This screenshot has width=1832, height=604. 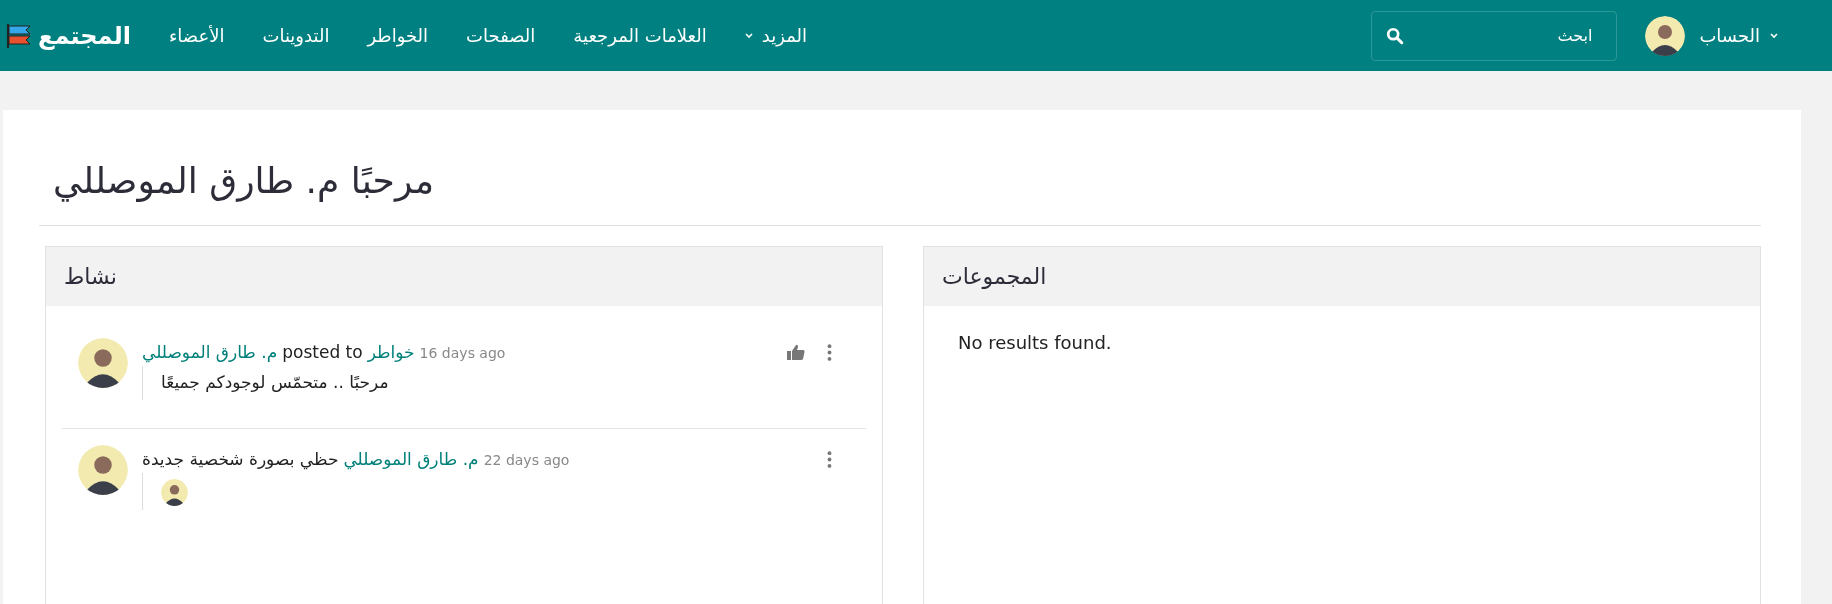 I want to click on nav-link: الخواطر, so click(x=398, y=35).